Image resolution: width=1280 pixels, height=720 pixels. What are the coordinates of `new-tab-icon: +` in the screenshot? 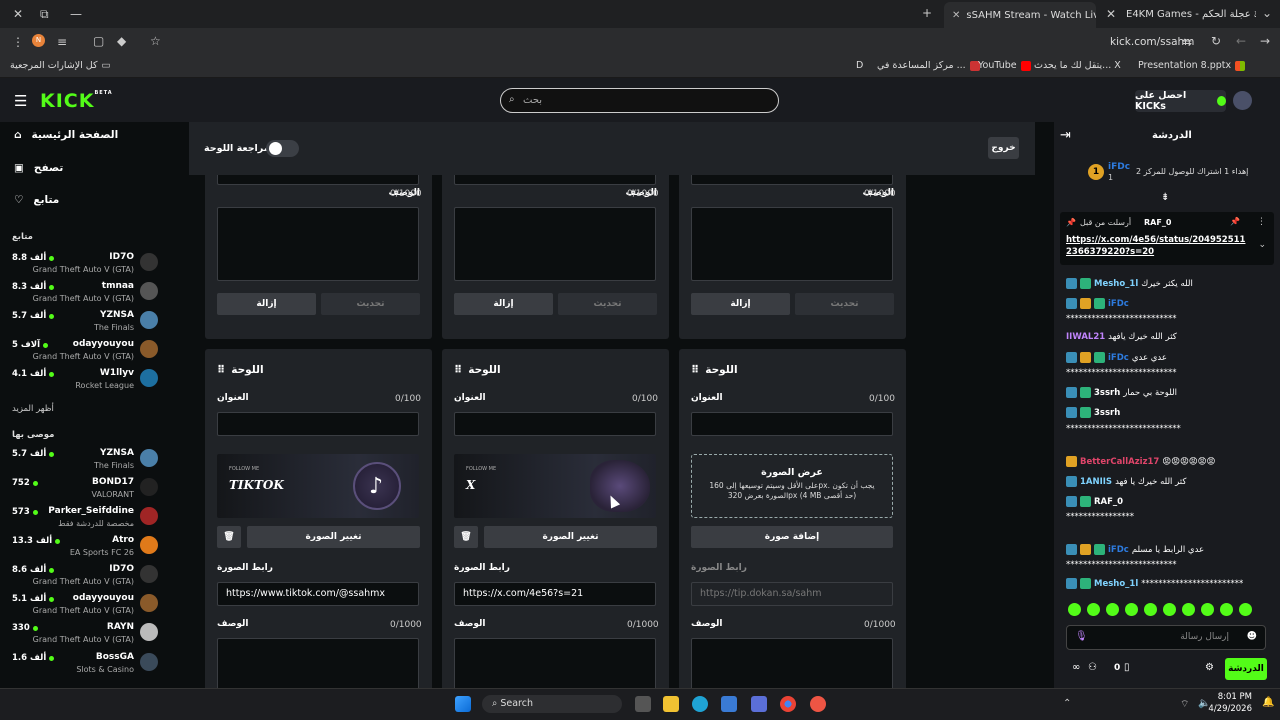 It's located at (927, 13).